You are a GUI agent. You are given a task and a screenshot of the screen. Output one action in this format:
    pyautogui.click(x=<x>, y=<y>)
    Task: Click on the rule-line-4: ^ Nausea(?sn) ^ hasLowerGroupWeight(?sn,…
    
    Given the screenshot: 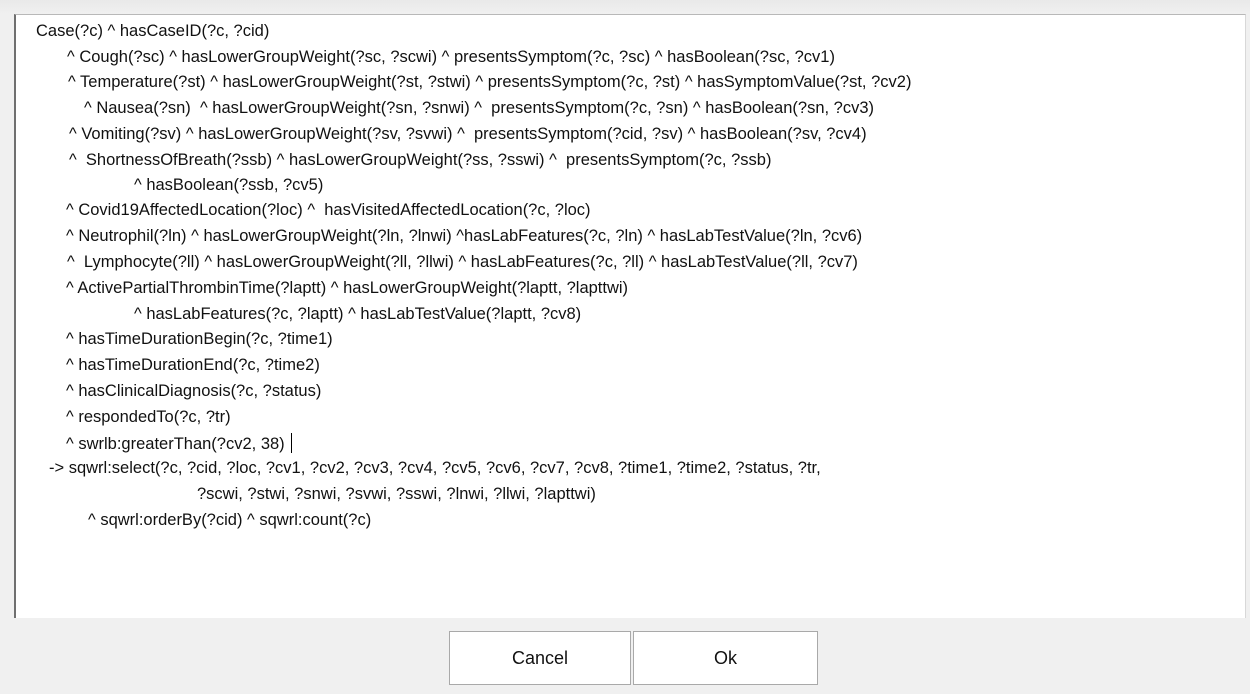 What is the action you would take?
    pyautogui.click(x=479, y=108)
    